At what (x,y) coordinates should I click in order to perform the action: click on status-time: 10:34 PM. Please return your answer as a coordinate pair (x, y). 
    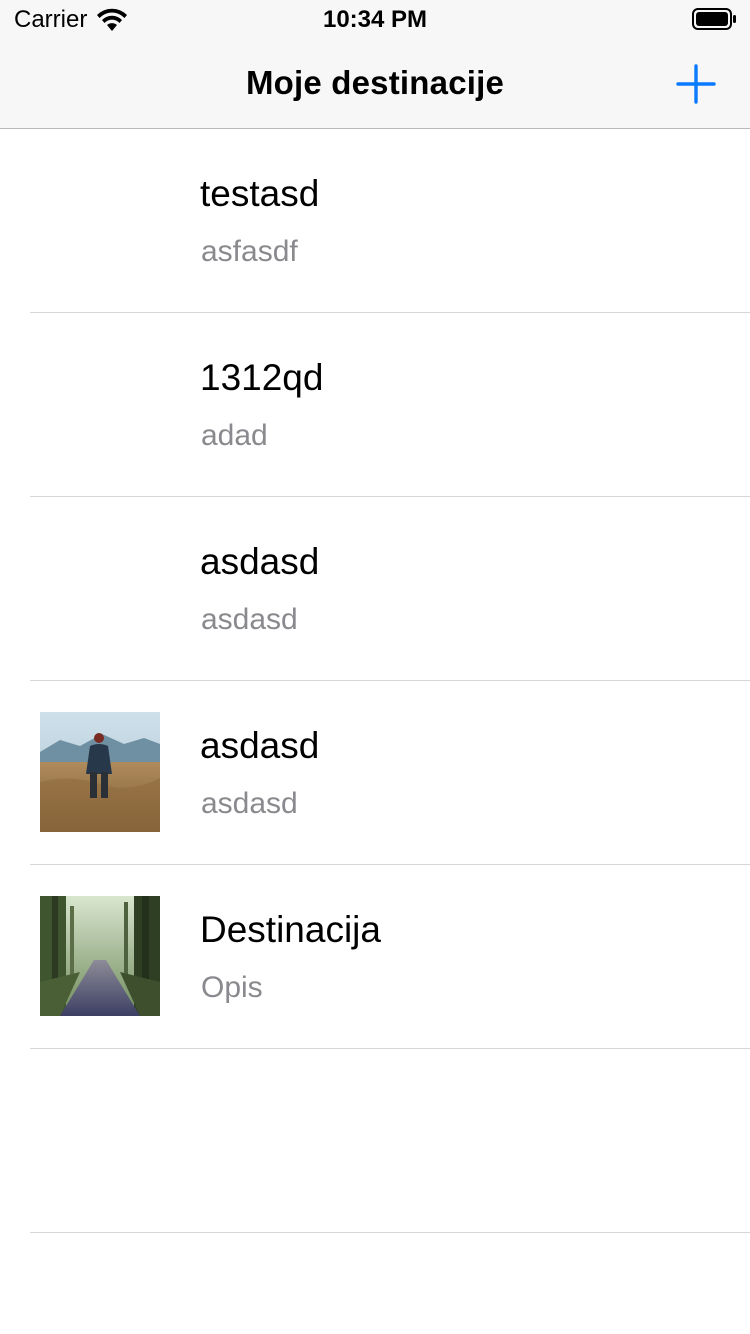
    Looking at the image, I should click on (375, 19).